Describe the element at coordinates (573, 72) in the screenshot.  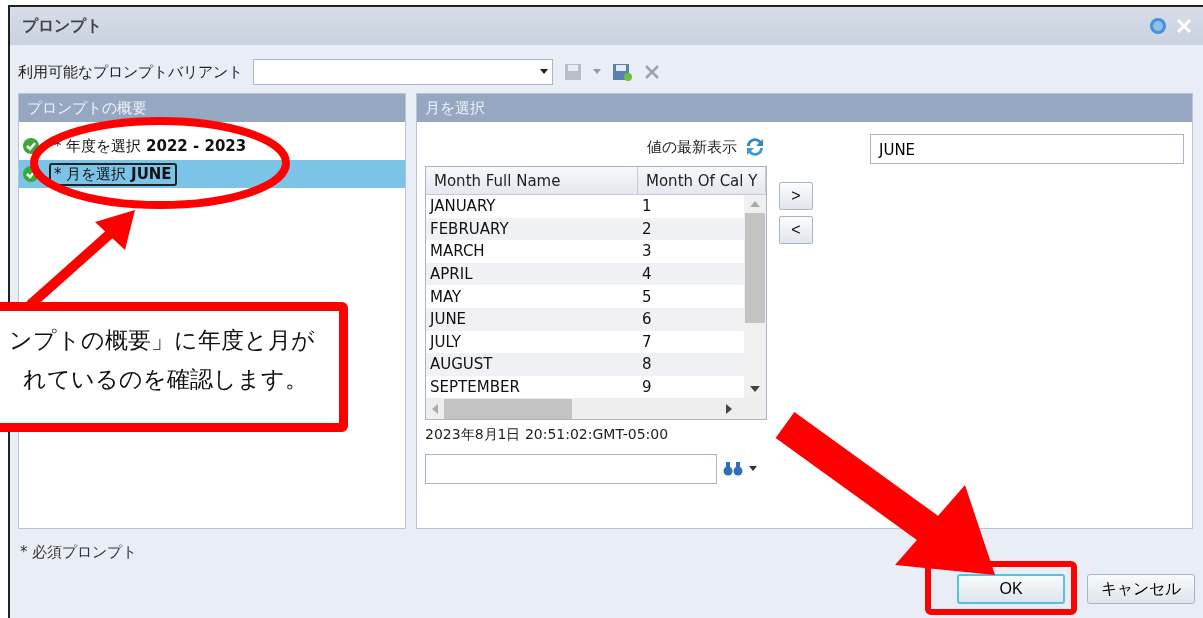
I see `save-icon` at that location.